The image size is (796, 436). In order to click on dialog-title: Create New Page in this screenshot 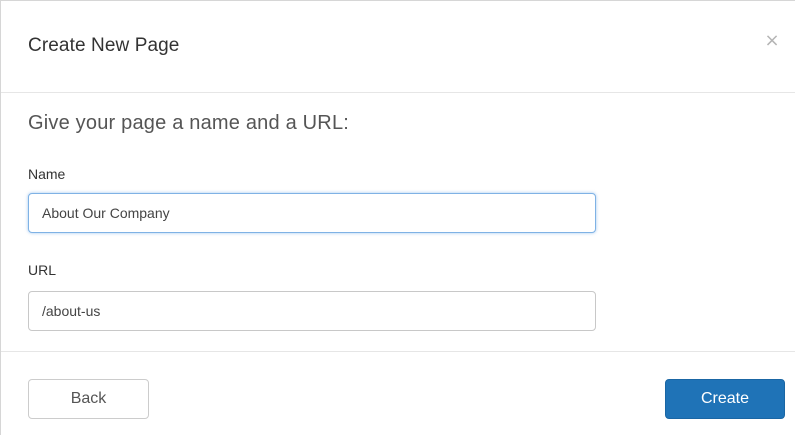, I will do `click(104, 45)`.